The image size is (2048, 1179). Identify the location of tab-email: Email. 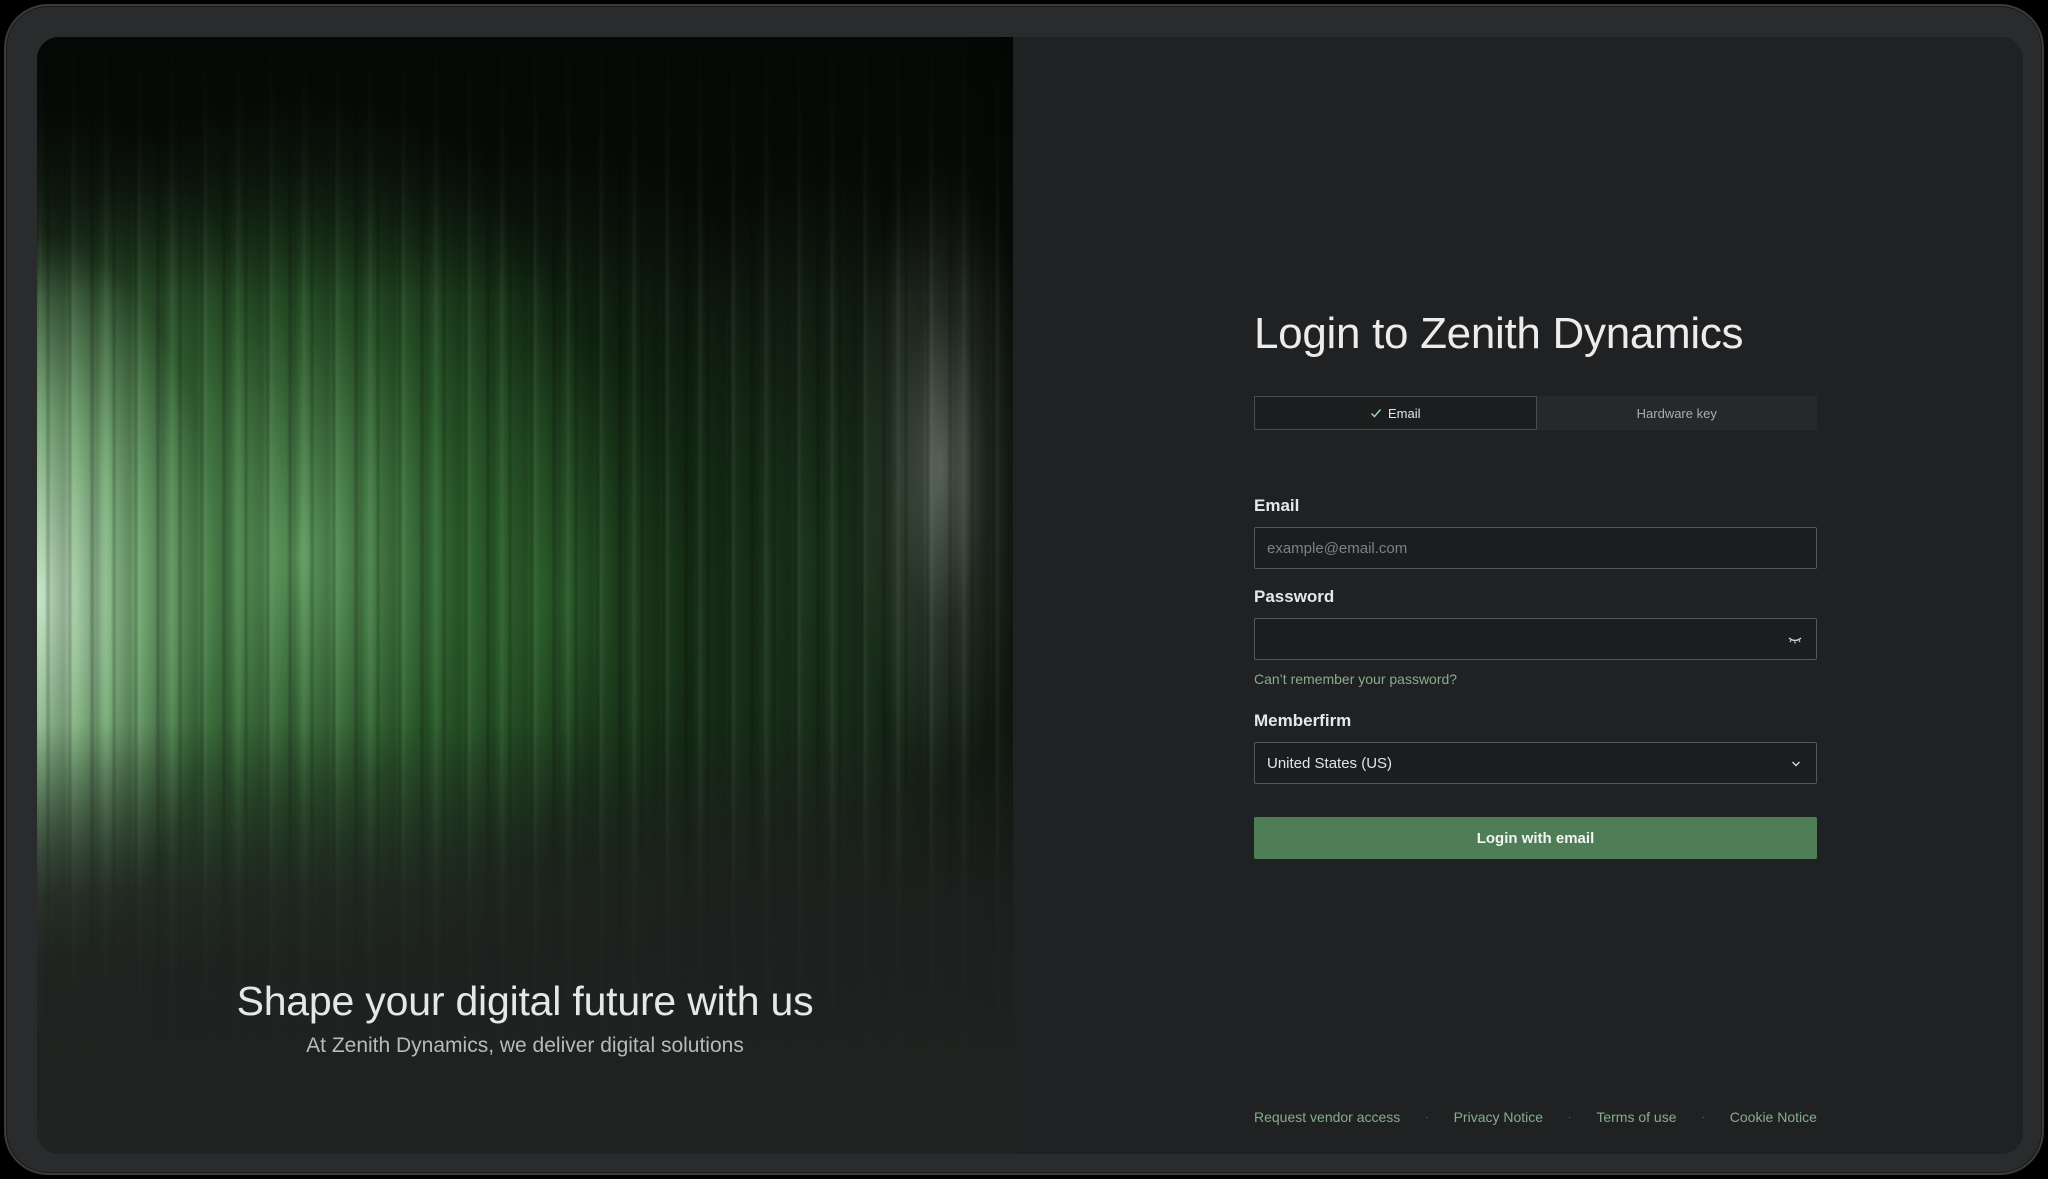
(1395, 413).